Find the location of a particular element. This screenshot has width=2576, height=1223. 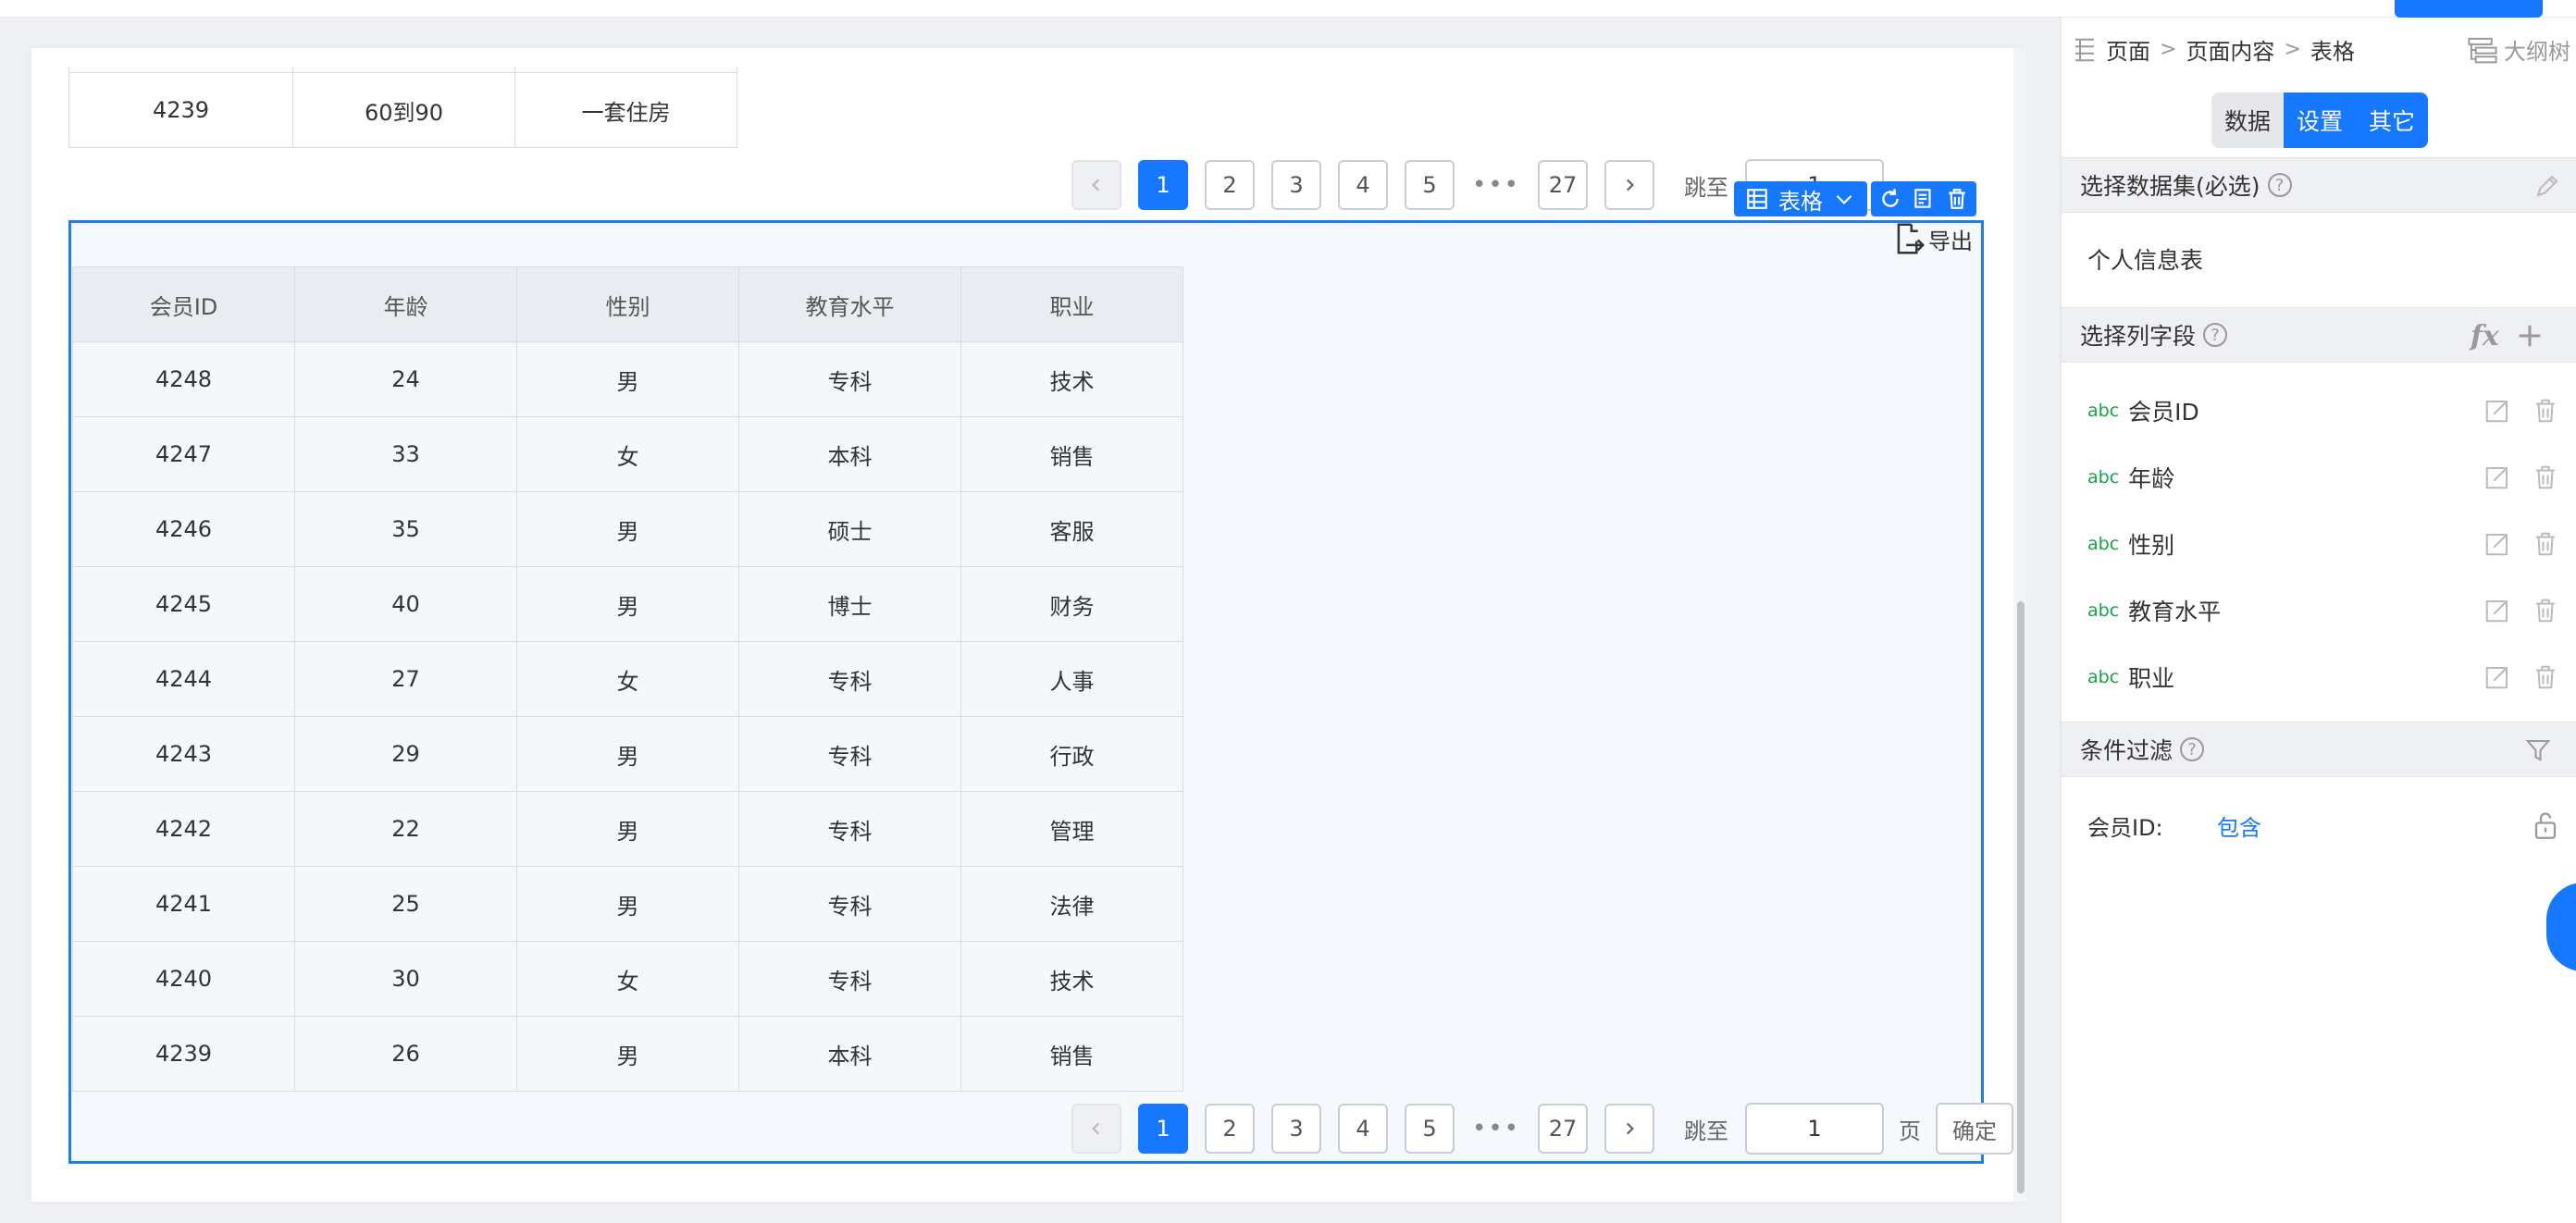

component-toolbar: 表格 is located at coordinates (1855, 199).